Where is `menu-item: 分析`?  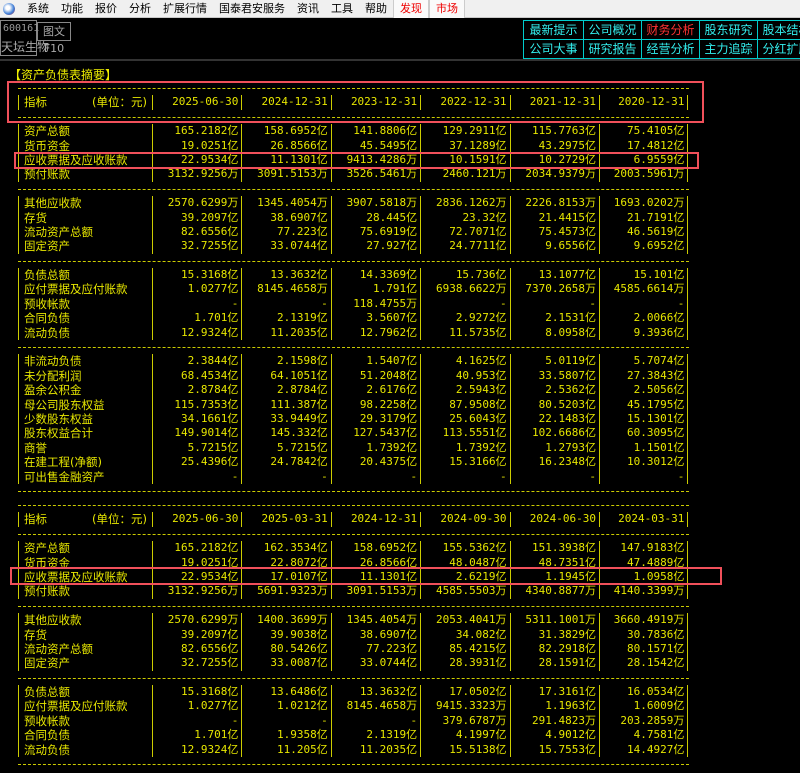
menu-item: 分析 is located at coordinates (140, 9).